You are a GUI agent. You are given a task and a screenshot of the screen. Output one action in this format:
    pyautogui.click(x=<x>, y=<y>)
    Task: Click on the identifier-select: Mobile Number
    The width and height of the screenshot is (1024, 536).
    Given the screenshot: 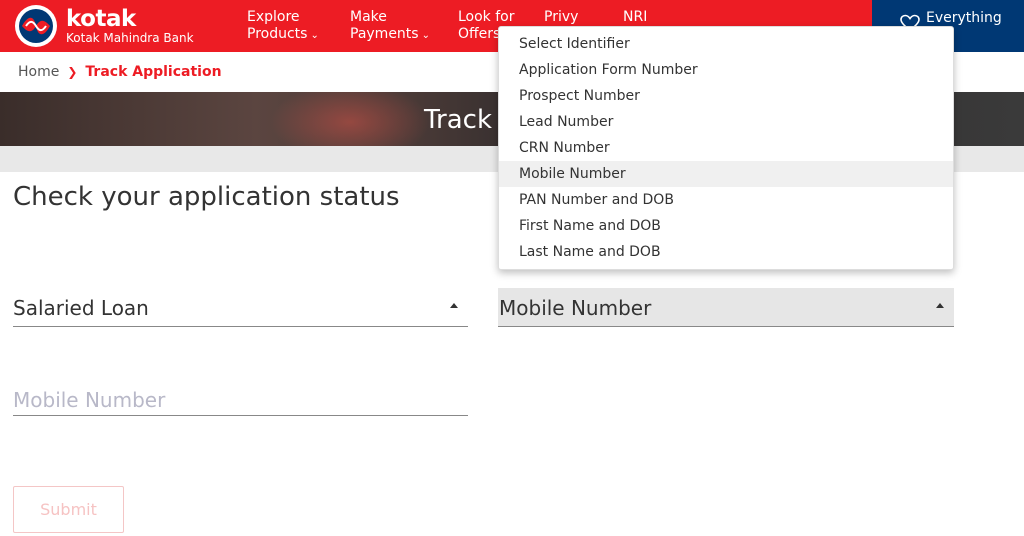 What is the action you would take?
    pyautogui.click(x=726, y=307)
    